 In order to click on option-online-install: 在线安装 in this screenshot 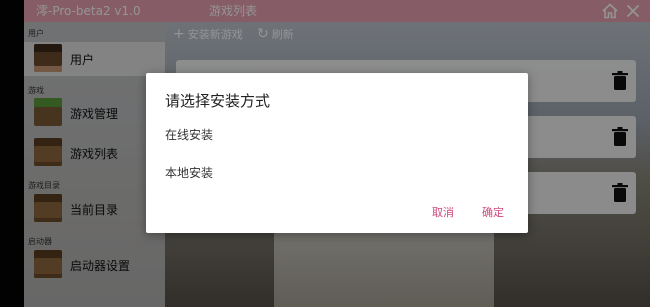, I will do `click(189, 134)`.